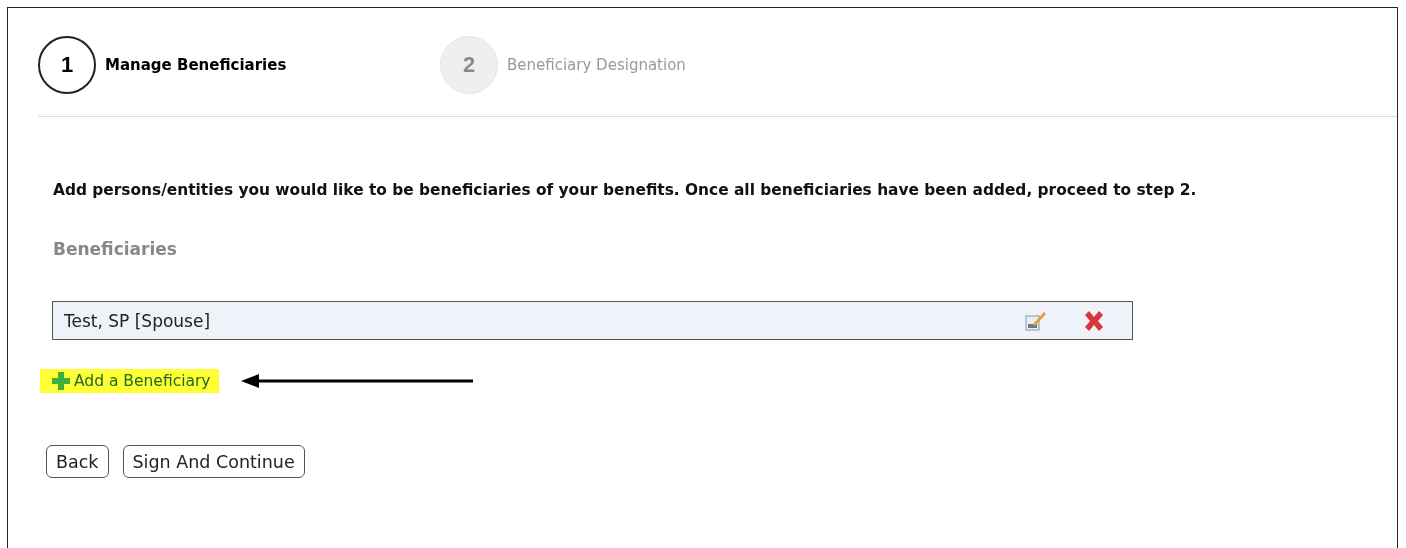  I want to click on add-beneficiary-link: Add a Beneficiary, so click(129, 381).